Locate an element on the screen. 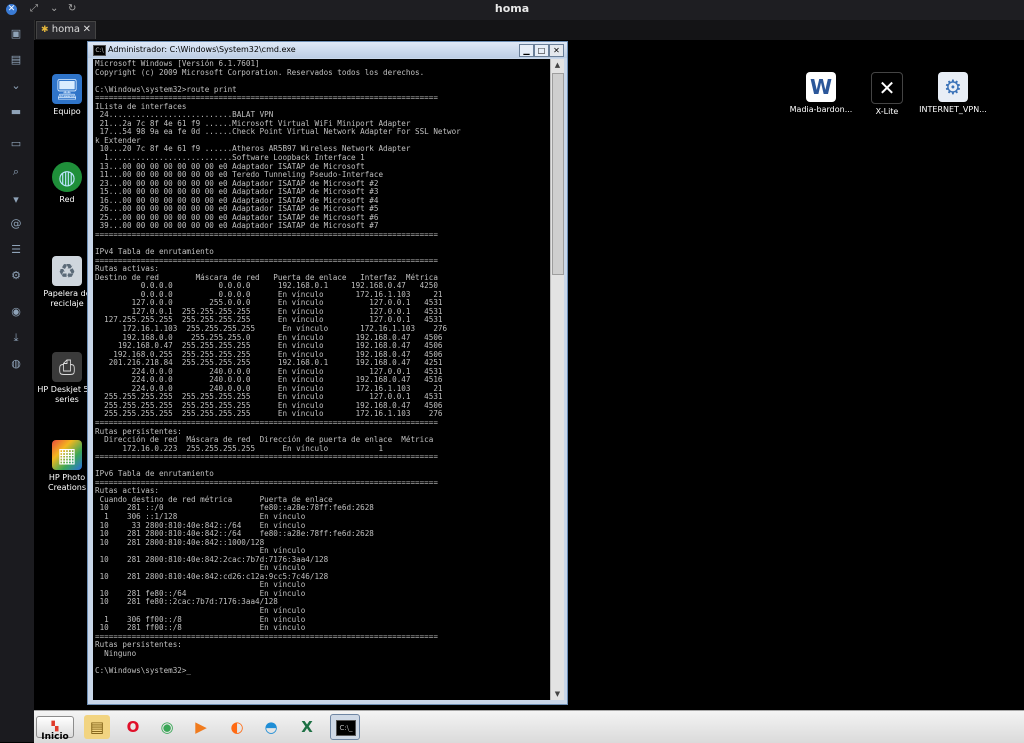  edge-icon: ◓ is located at coordinates (271, 727).